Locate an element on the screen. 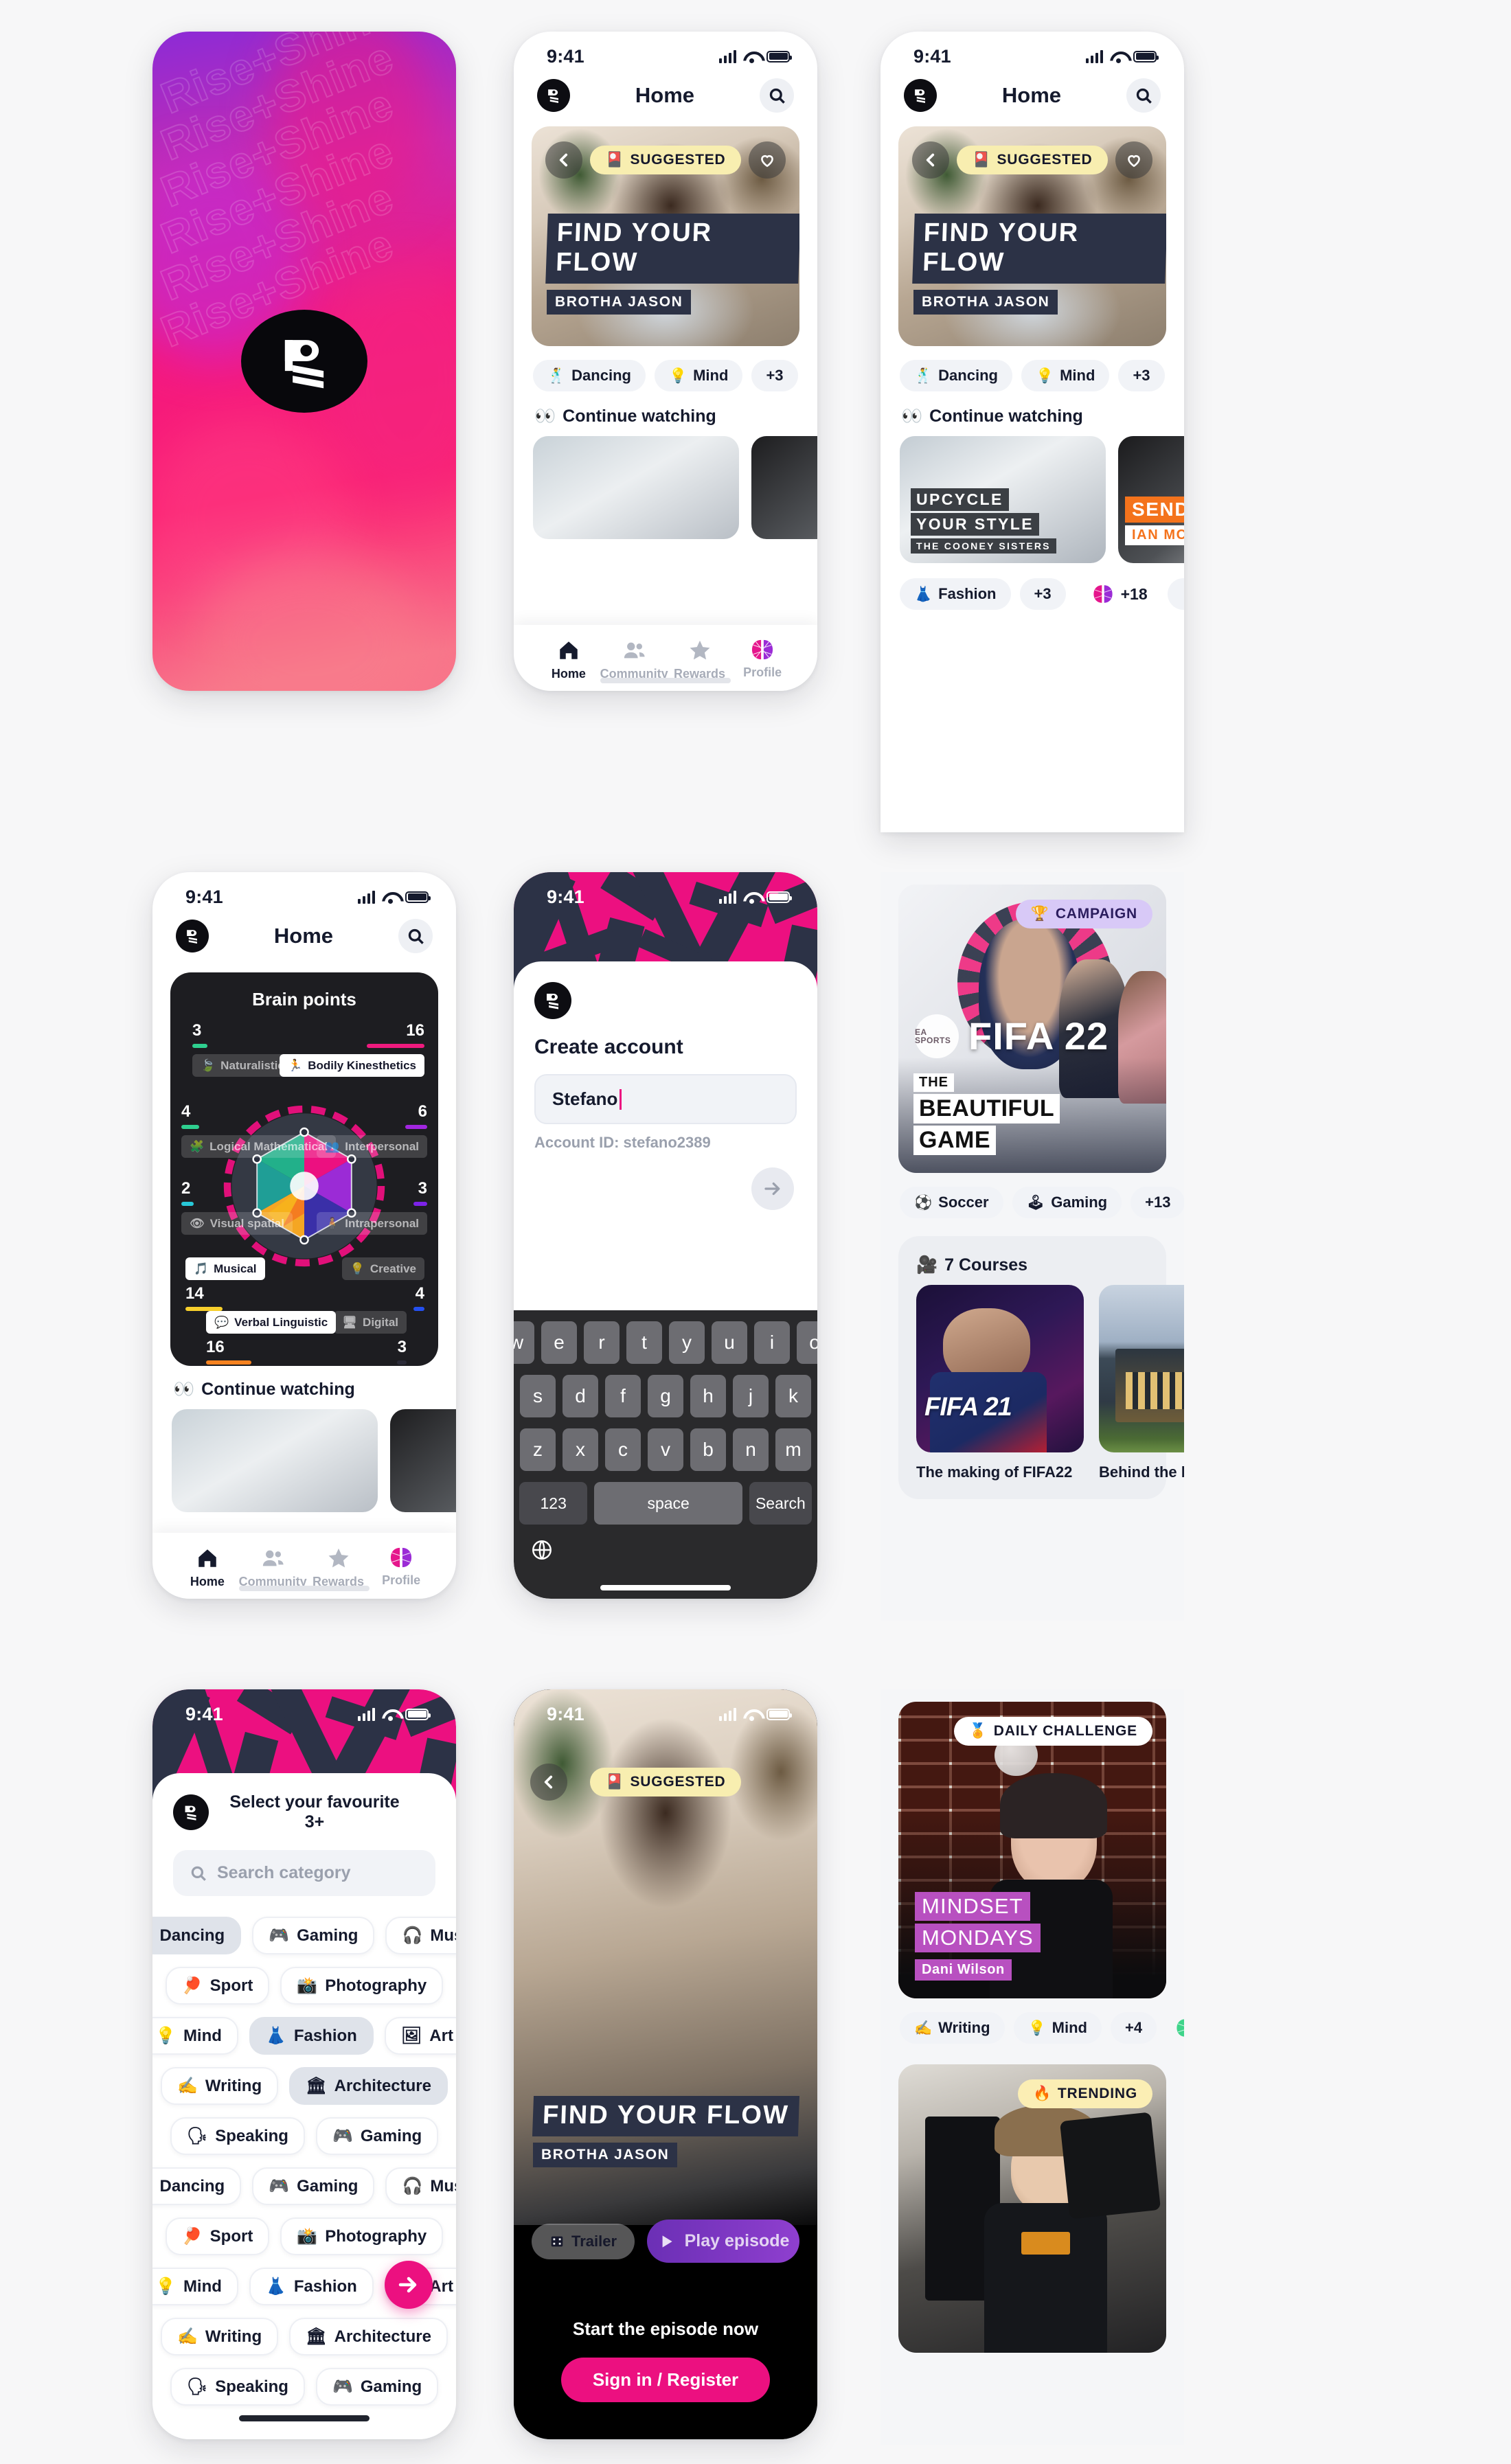 The height and width of the screenshot is (2464, 1511). tag-chip: 💪 Fitness is located at coordinates (1175, 594).